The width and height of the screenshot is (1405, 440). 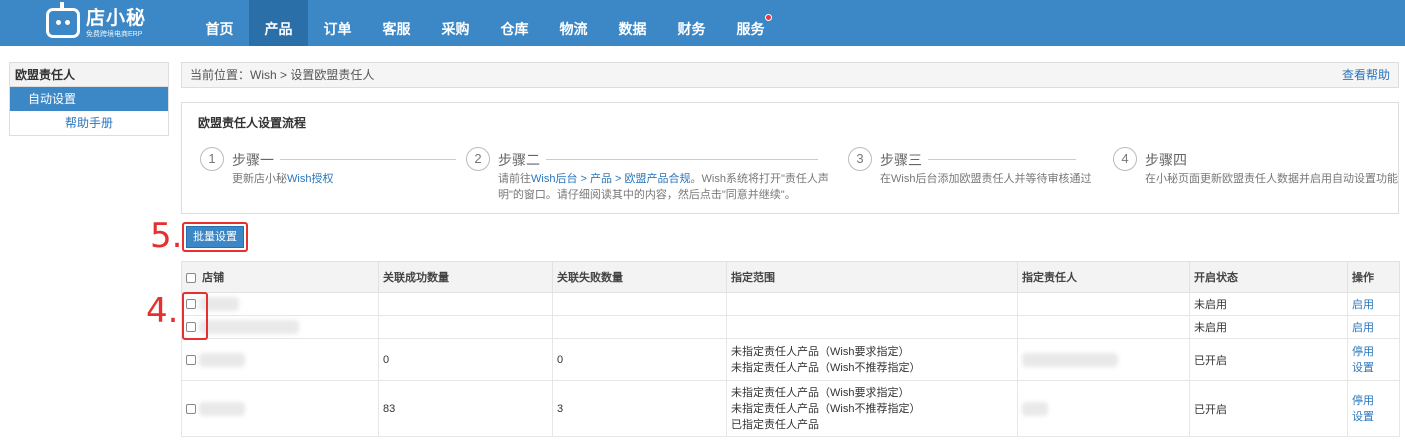 What do you see at coordinates (790, 75) in the screenshot?
I see `breadcrumb: 当前位置：Wish > 设置欧盟责任人 查看帮助` at bounding box center [790, 75].